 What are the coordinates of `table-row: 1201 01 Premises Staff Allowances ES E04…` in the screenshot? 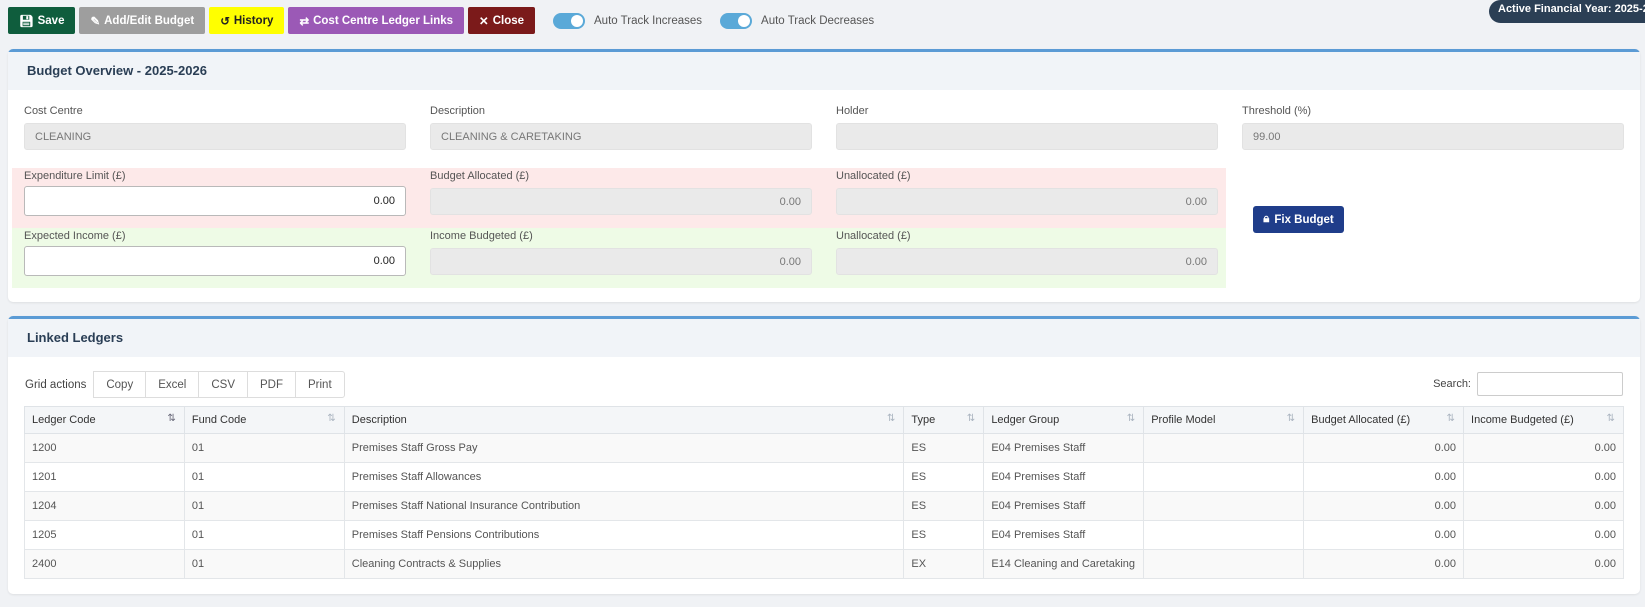 It's located at (824, 477).